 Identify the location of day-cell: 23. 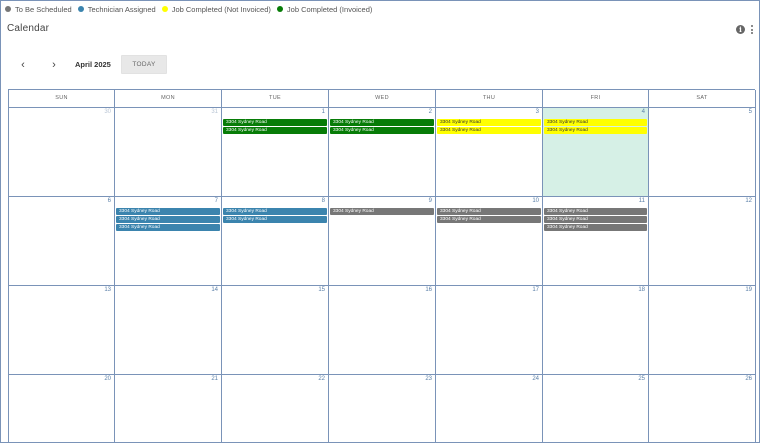
(382, 409).